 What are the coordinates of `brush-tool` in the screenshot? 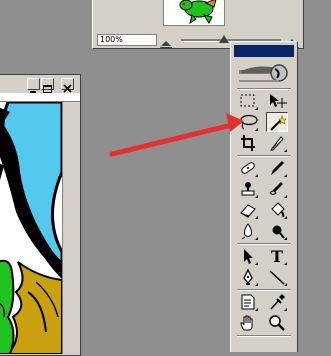 It's located at (277, 168).